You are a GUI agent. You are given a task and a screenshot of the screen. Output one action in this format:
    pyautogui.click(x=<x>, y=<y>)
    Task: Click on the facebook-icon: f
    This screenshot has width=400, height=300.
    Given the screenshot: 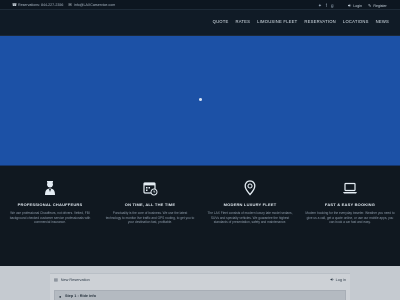 What is the action you would take?
    pyautogui.click(x=326, y=5)
    